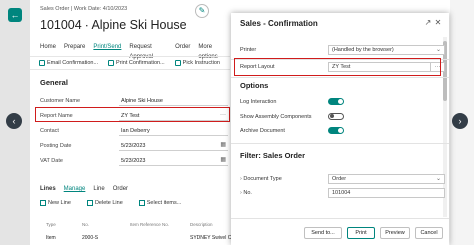 This screenshot has width=474, height=245. I want to click on contact-field: Contact Ian Deberry, so click(135, 132).